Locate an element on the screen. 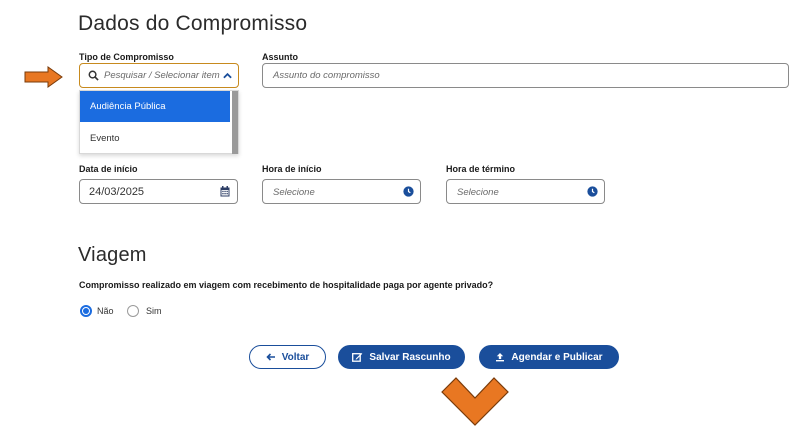 This screenshot has width=800, height=444. data-inicio-value: 24/03/2025 is located at coordinates (117, 192).